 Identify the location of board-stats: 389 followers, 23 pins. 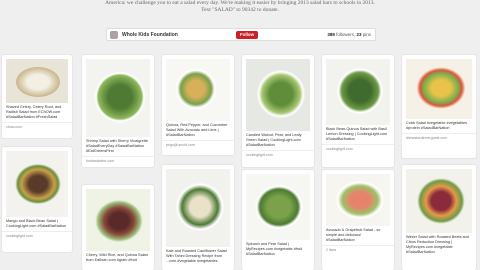
(349, 34).